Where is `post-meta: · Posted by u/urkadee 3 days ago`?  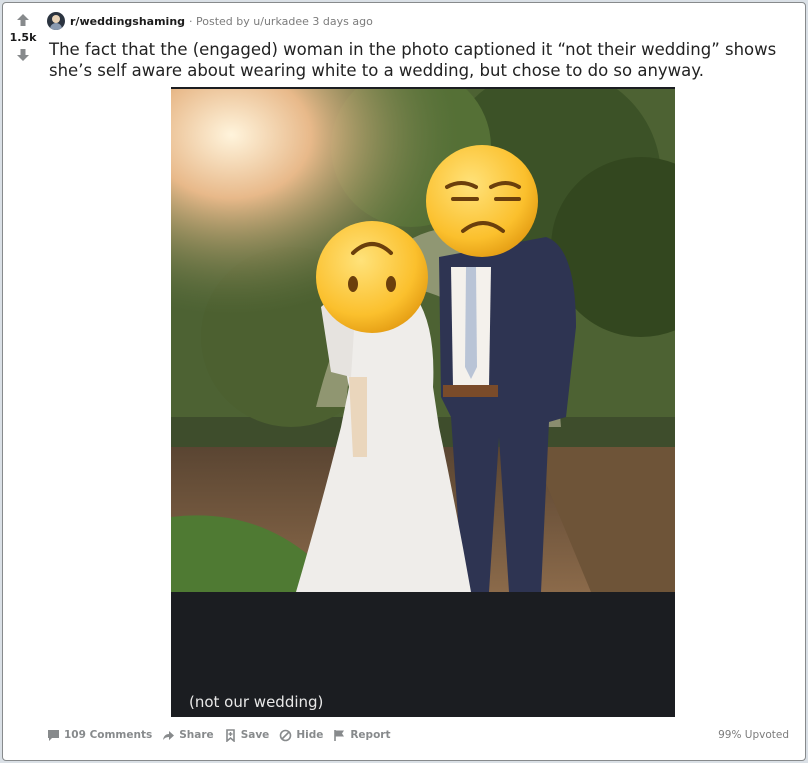 post-meta: · Posted by u/urkadee 3 days ago is located at coordinates (281, 21).